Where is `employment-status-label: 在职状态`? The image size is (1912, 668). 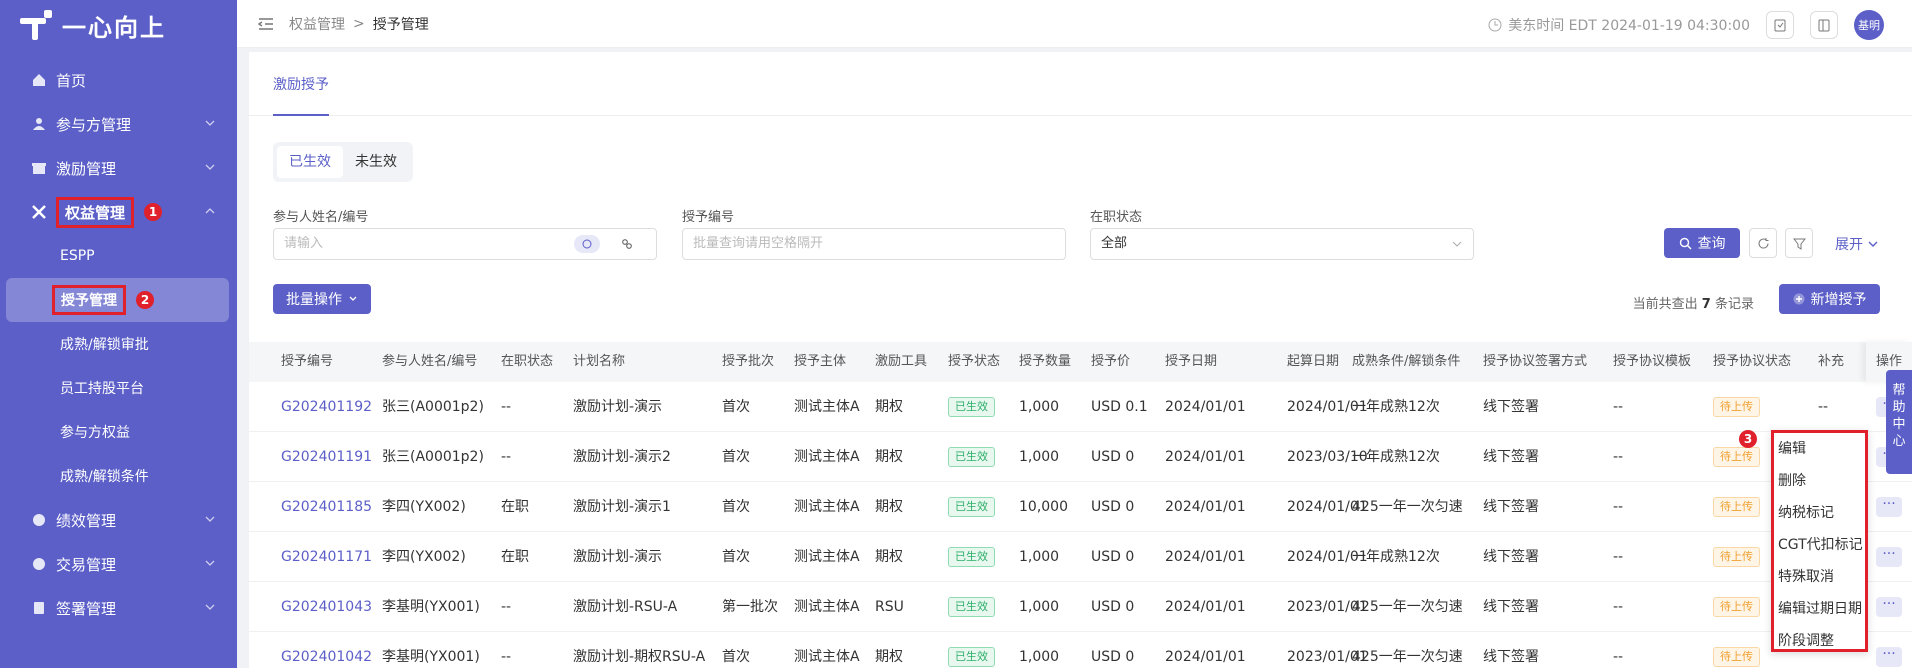 employment-status-label: 在职状态 is located at coordinates (1116, 217).